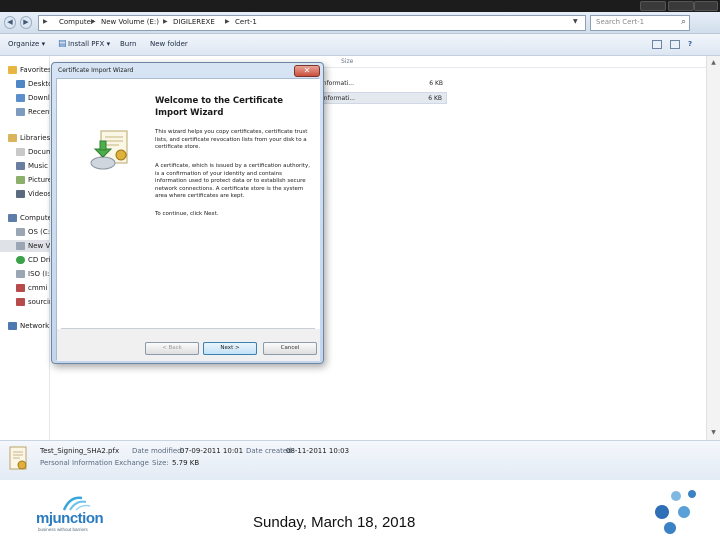 Image resolution: width=720 pixels, height=540 pixels. I want to click on recent-places-icon, so click(20, 112).